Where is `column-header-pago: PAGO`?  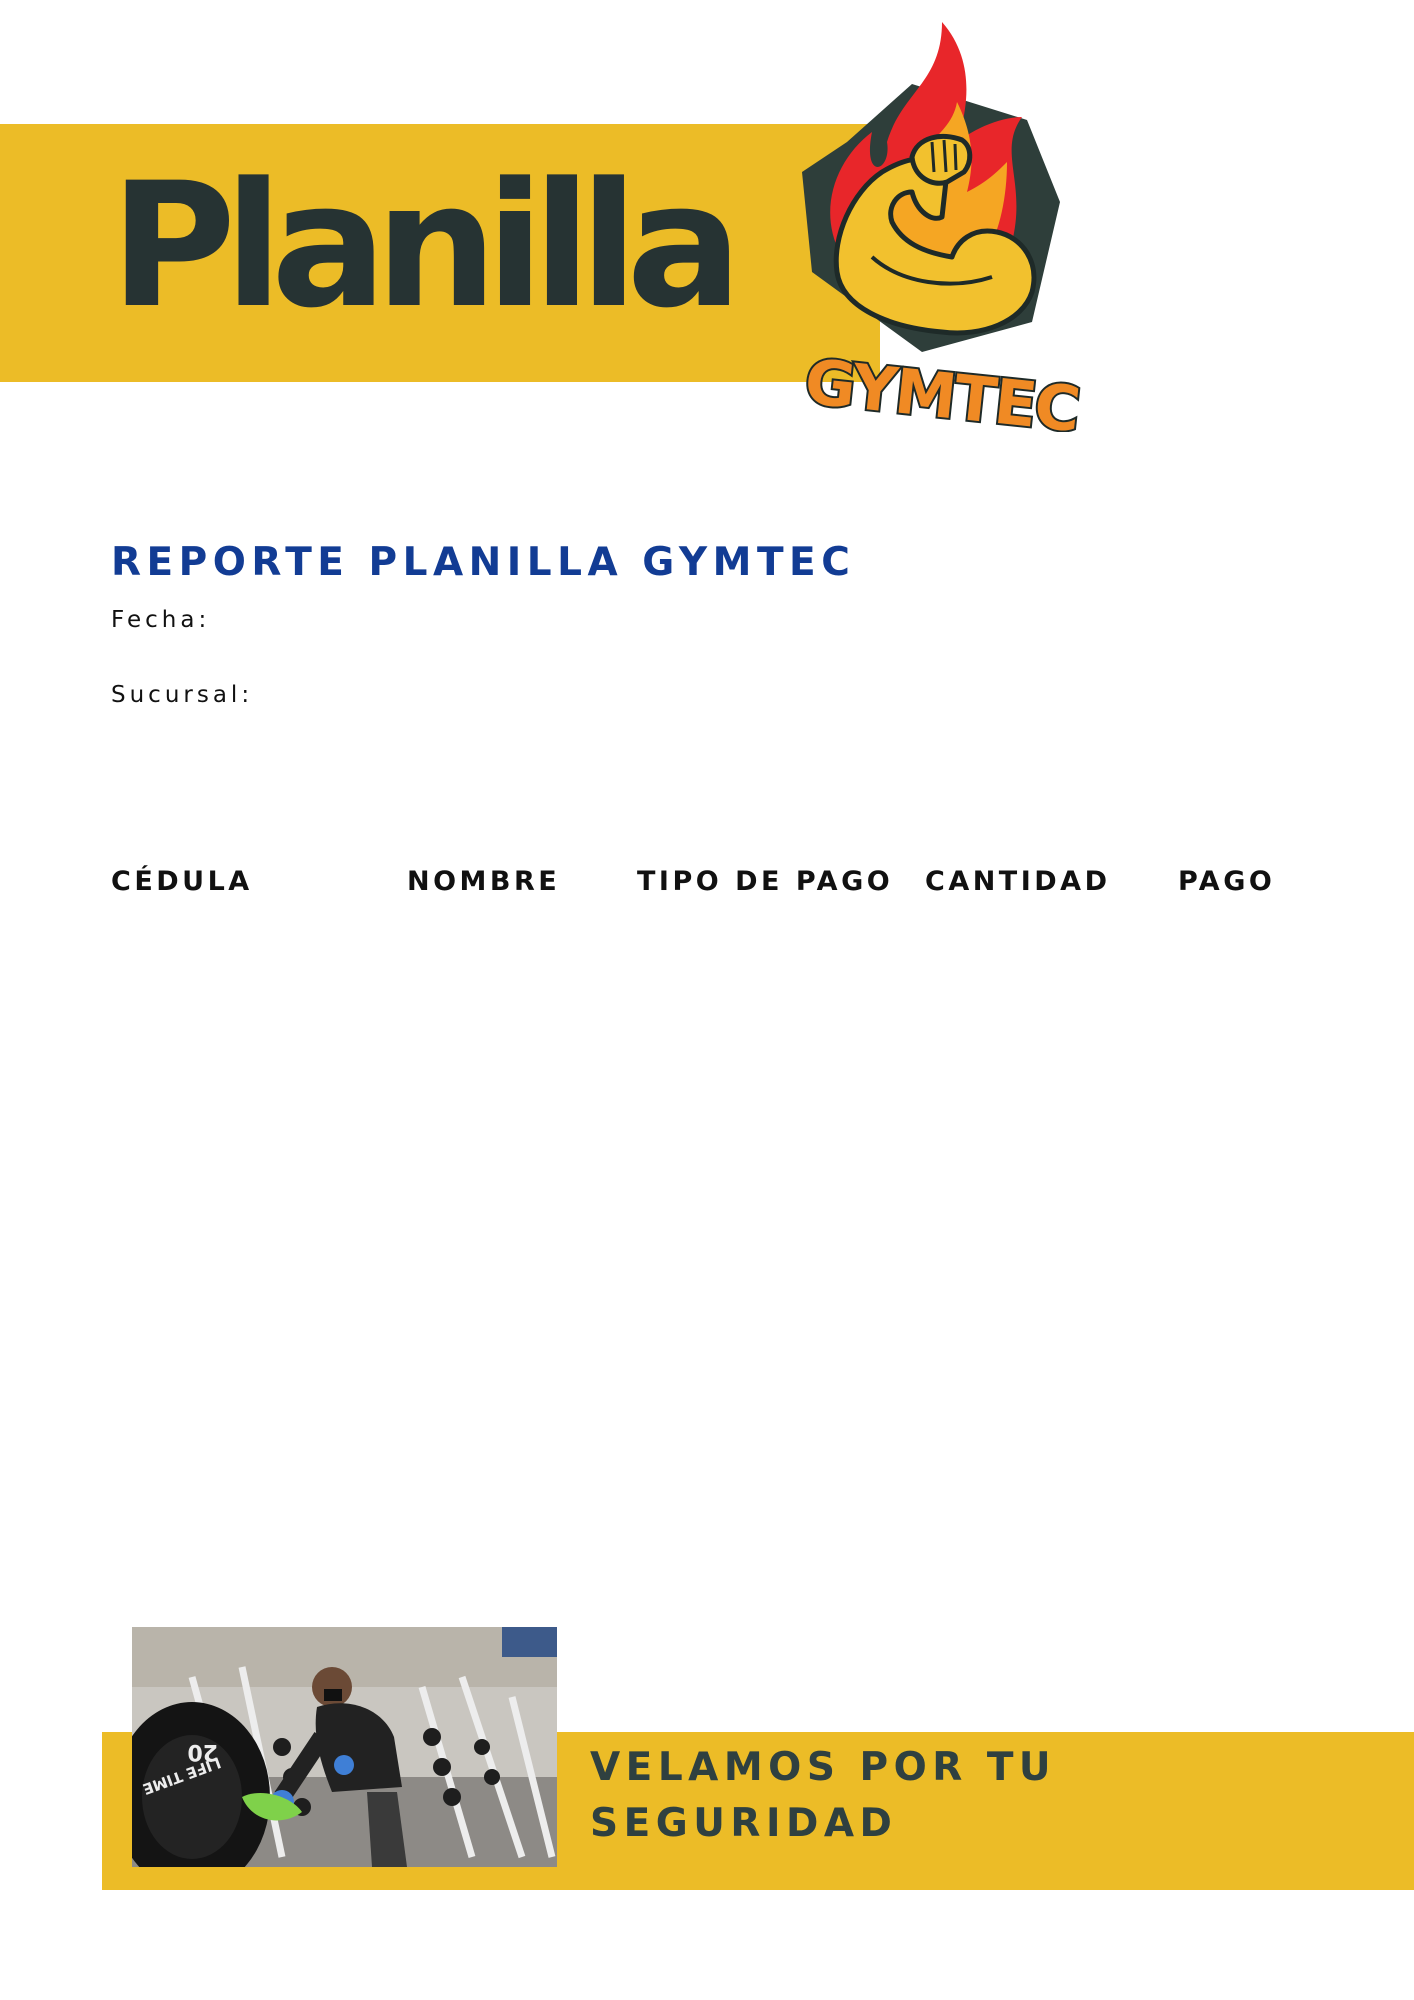 column-header-pago: PAGO is located at coordinates (1227, 881).